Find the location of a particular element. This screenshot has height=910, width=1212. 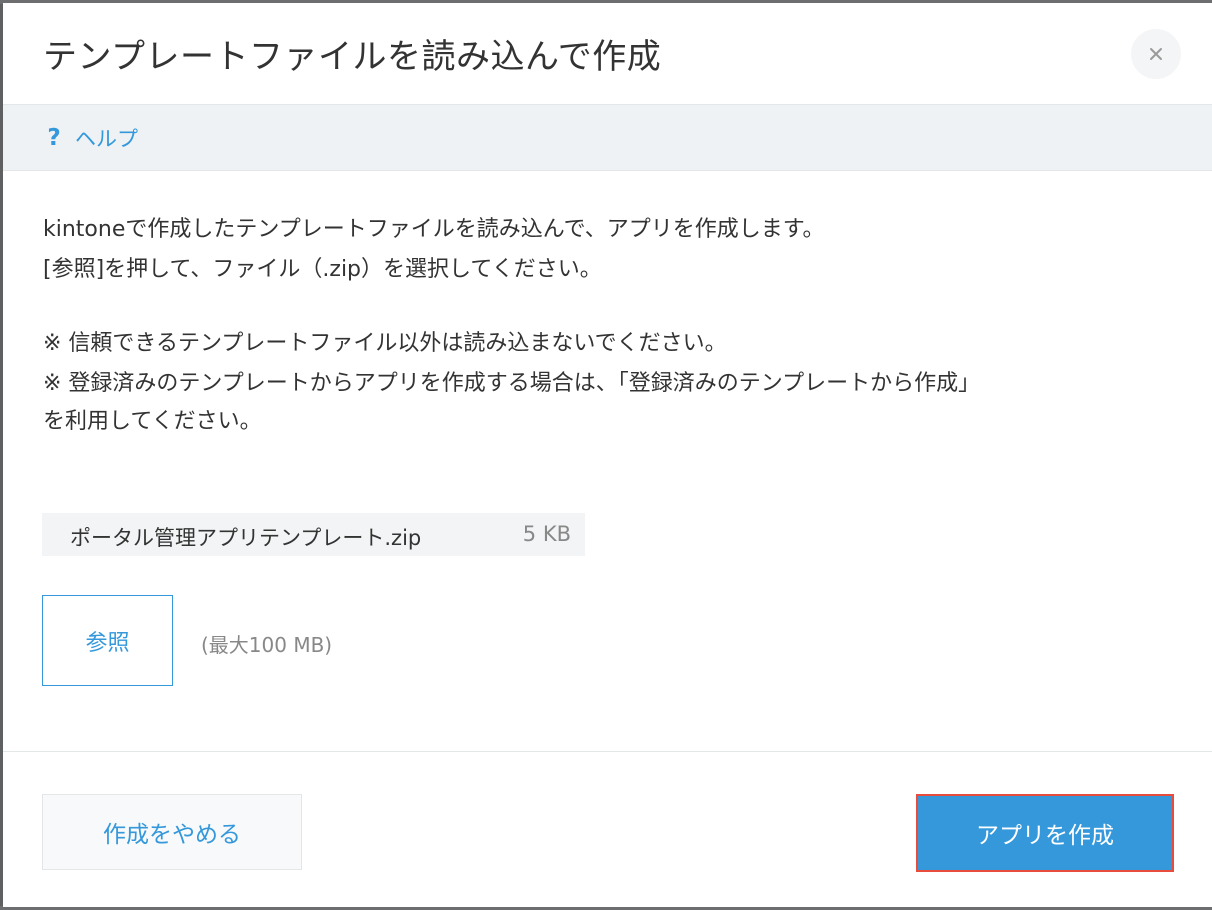

help-bar: ? ヘルプ is located at coordinates (607, 138).